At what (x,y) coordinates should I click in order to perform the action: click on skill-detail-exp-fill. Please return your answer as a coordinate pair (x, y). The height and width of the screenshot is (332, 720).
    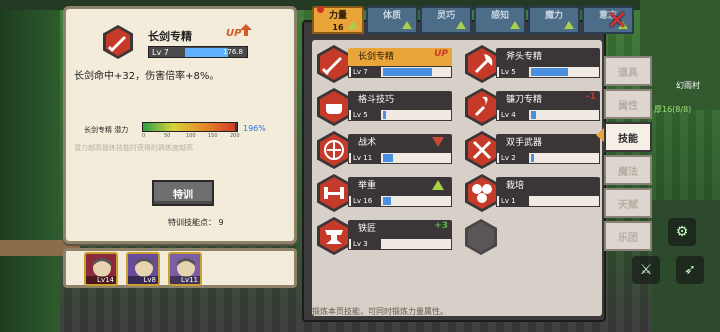
    Looking at the image, I should click on (207, 52).